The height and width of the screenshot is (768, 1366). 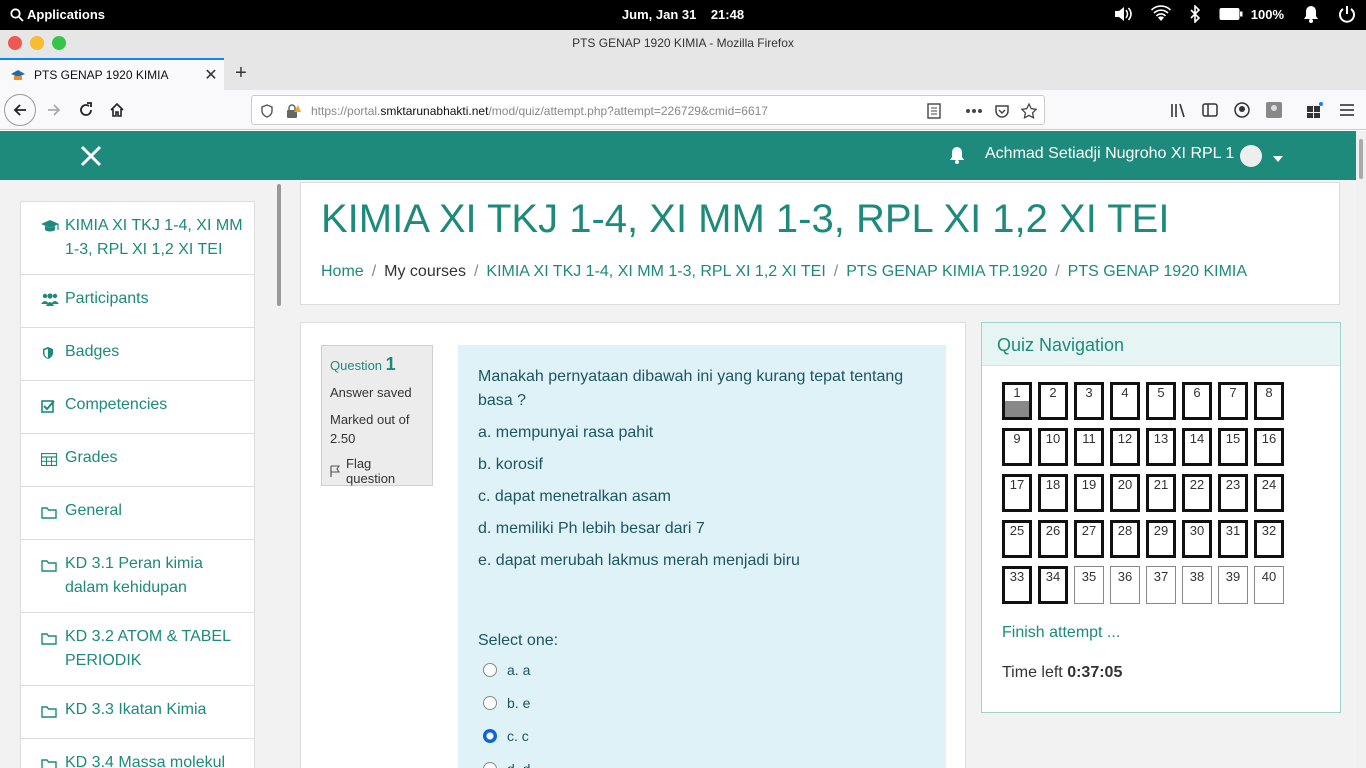 I want to click on quiz-nav-button: 40, so click(x=1269, y=585).